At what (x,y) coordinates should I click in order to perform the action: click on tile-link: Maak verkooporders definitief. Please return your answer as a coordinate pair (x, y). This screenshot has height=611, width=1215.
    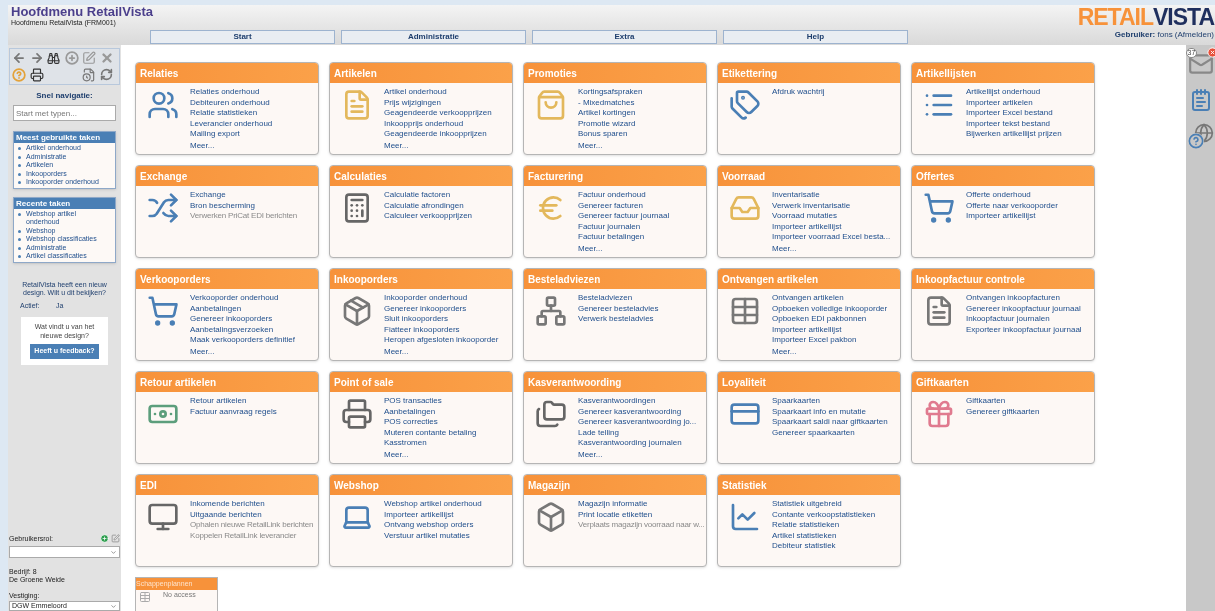
    Looking at the image, I should click on (242, 340).